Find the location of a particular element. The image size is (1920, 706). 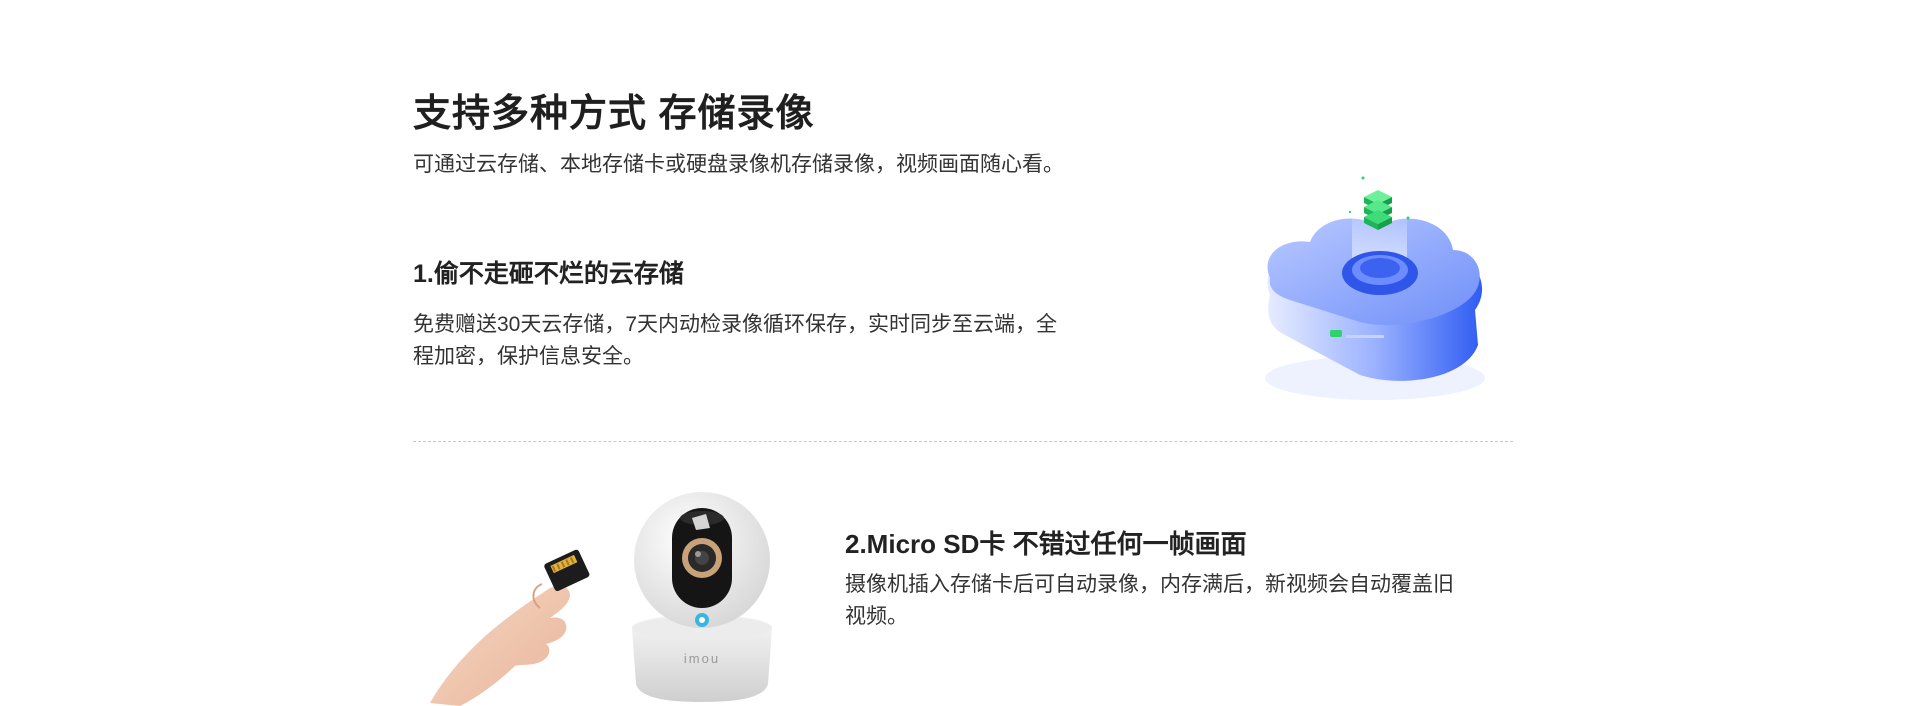

section-divider is located at coordinates (963, 441).